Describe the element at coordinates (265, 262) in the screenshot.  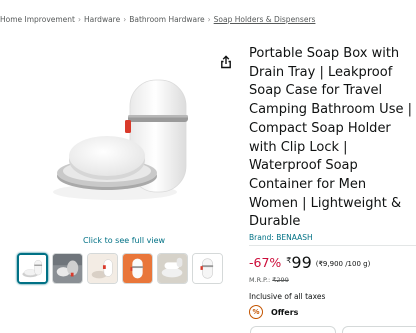
I see `discount-percent: -67%` at that location.